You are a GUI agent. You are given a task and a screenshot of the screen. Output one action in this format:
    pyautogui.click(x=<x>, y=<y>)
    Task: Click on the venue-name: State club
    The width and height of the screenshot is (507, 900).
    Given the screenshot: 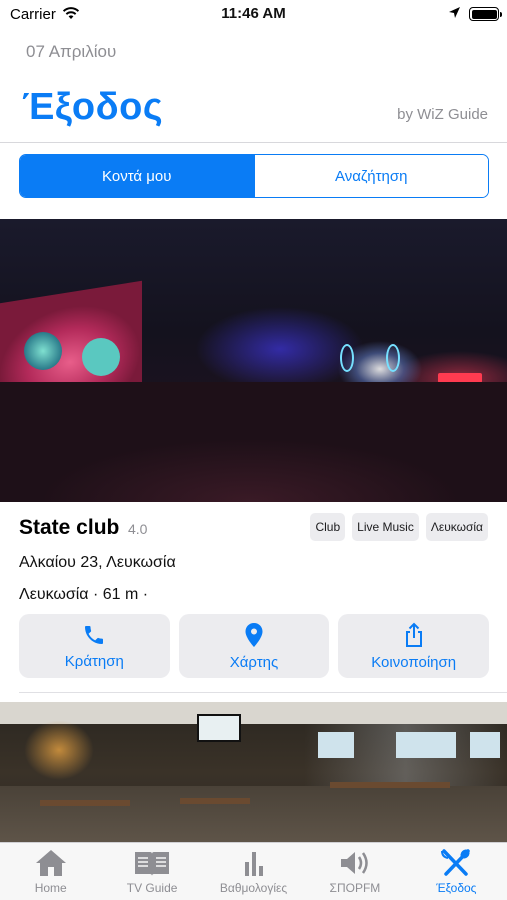 What is the action you would take?
    pyautogui.click(x=69, y=528)
    